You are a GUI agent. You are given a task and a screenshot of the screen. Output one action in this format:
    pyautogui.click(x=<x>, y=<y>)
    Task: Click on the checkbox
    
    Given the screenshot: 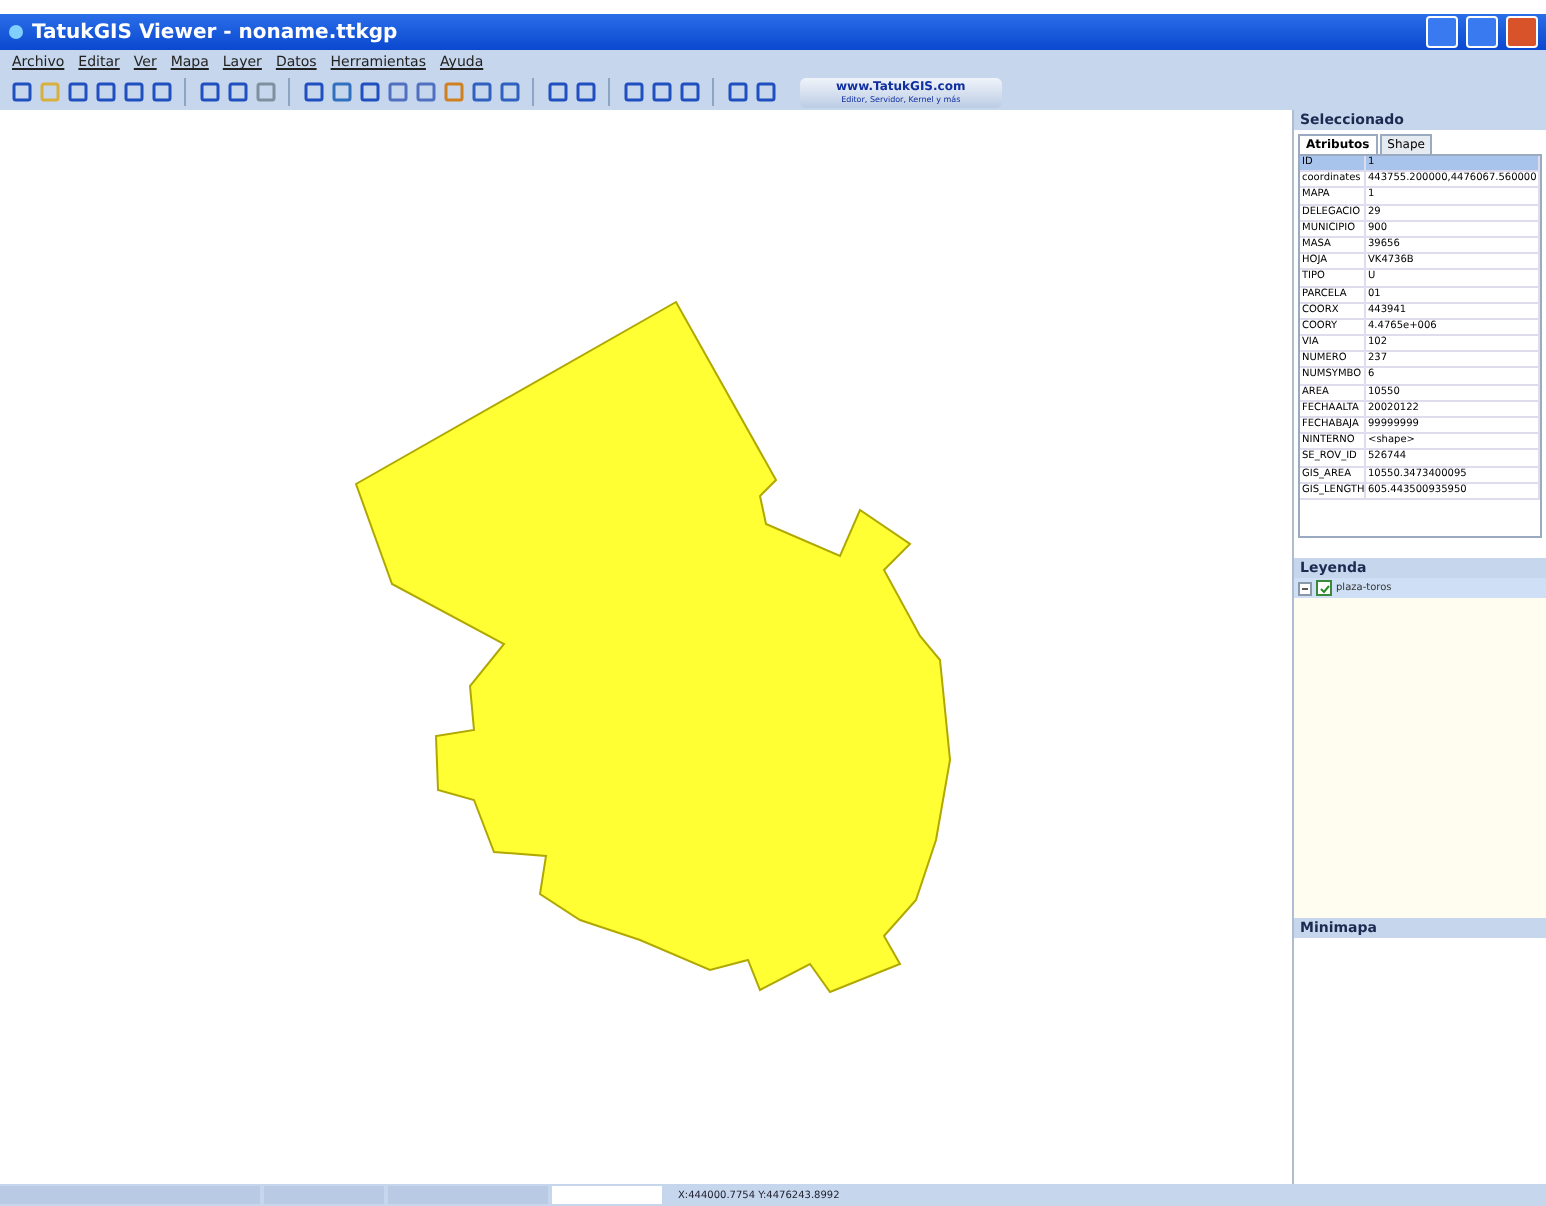 What is the action you would take?
    pyautogui.click(x=1324, y=588)
    